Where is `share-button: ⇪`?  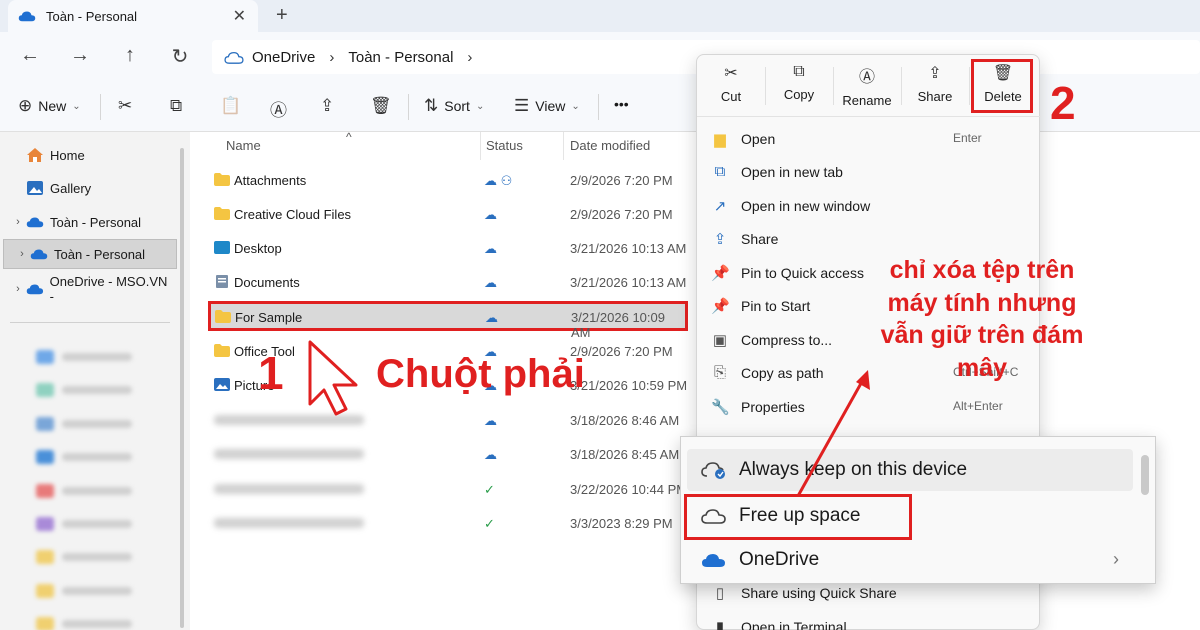
share-button: ⇪ is located at coordinates (327, 106).